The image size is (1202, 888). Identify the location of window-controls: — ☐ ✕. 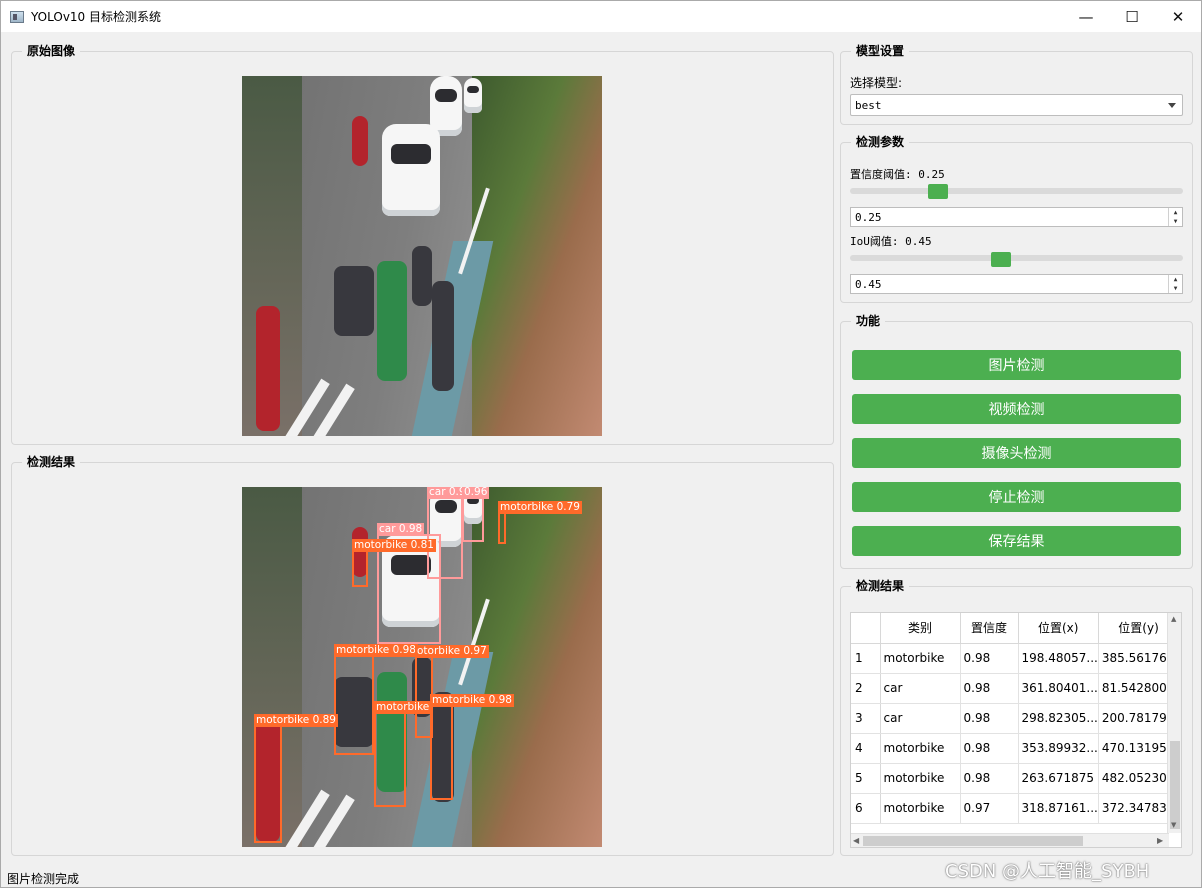
(1132, 16).